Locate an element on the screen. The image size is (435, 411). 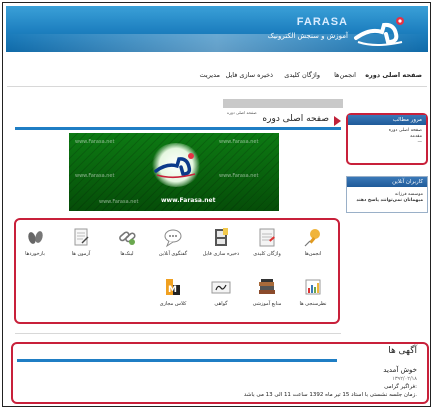
activity-virtual-class: M کلاس مجازی is located at coordinates (173, 291).